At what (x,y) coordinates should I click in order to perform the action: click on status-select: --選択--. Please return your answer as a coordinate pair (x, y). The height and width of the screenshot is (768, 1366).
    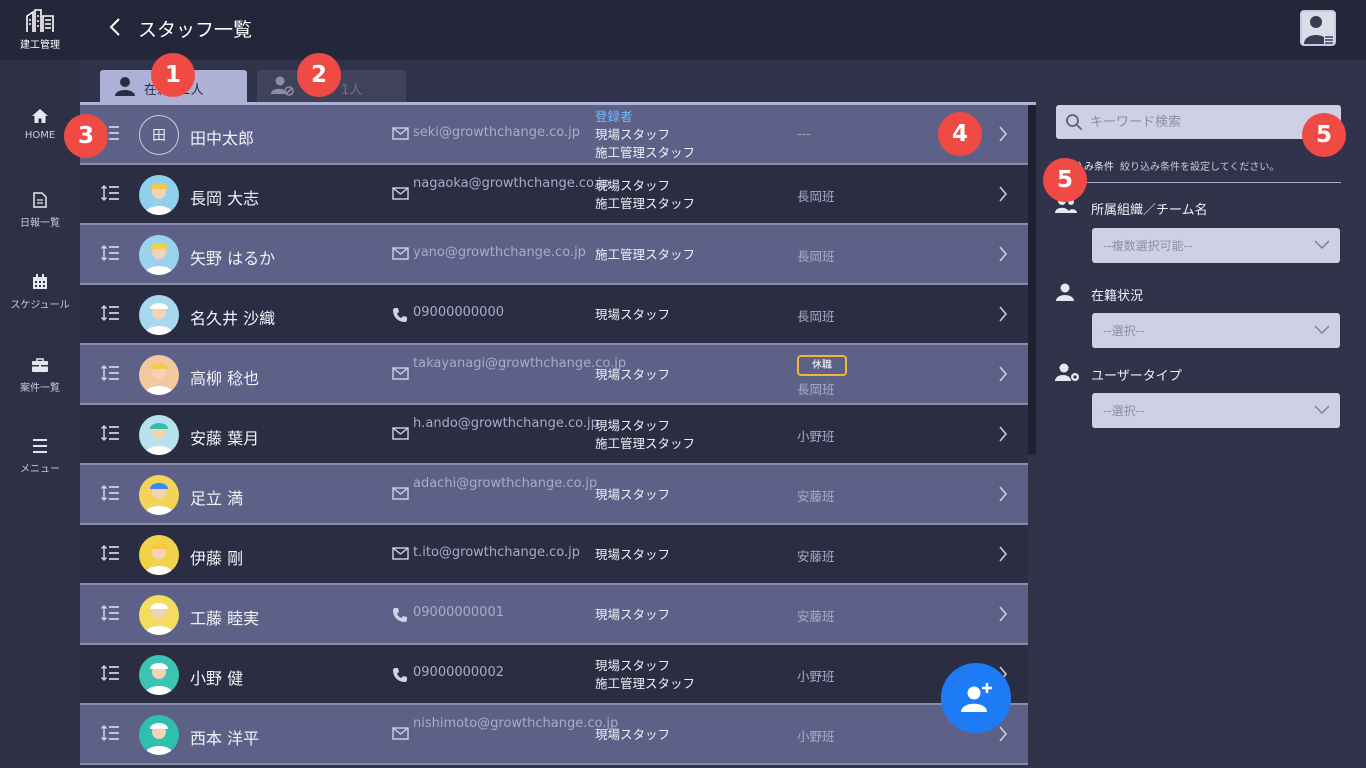
    Looking at the image, I should click on (1216, 330).